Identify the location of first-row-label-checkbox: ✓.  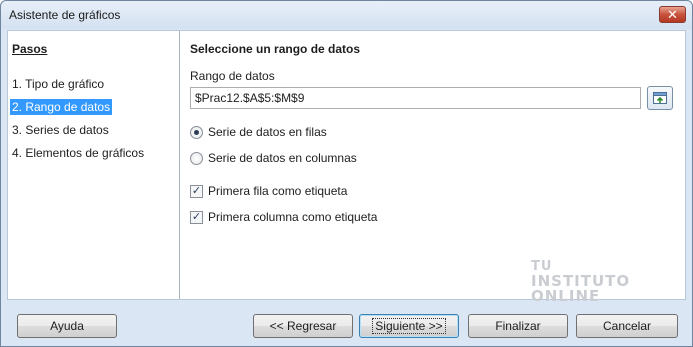
(196, 191).